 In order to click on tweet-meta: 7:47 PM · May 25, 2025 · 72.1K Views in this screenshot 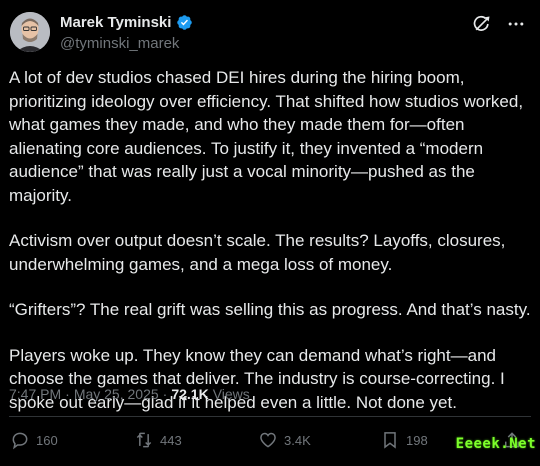, I will do `click(129, 394)`.